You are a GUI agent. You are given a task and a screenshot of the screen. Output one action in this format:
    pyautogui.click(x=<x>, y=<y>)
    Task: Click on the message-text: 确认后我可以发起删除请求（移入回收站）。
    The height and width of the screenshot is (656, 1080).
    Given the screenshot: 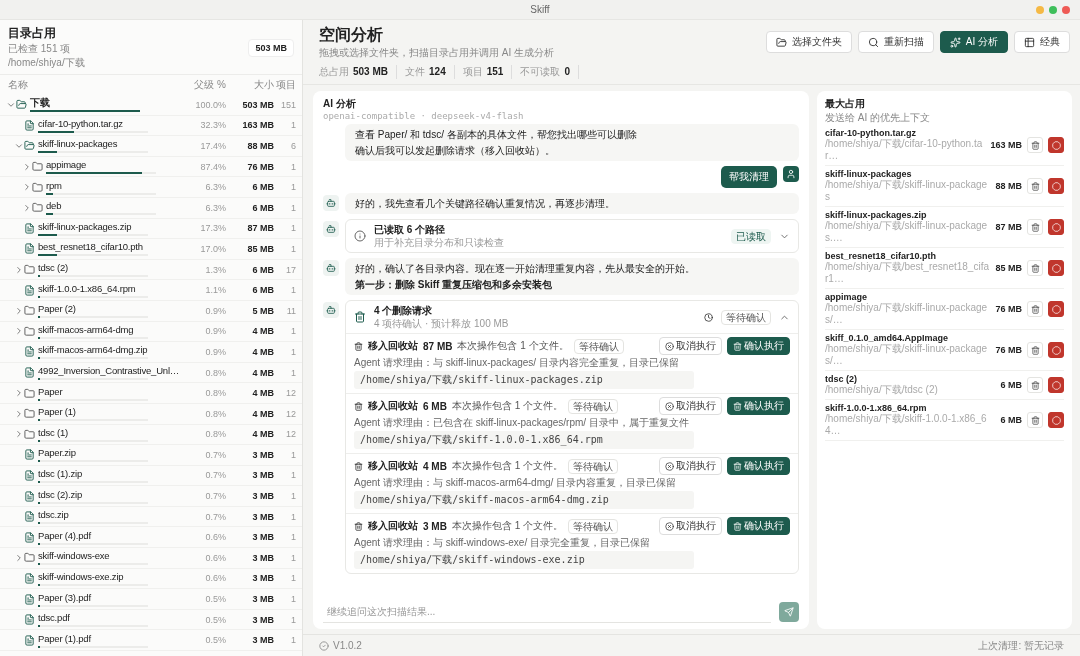 What is the action you would take?
    pyautogui.click(x=455, y=150)
    